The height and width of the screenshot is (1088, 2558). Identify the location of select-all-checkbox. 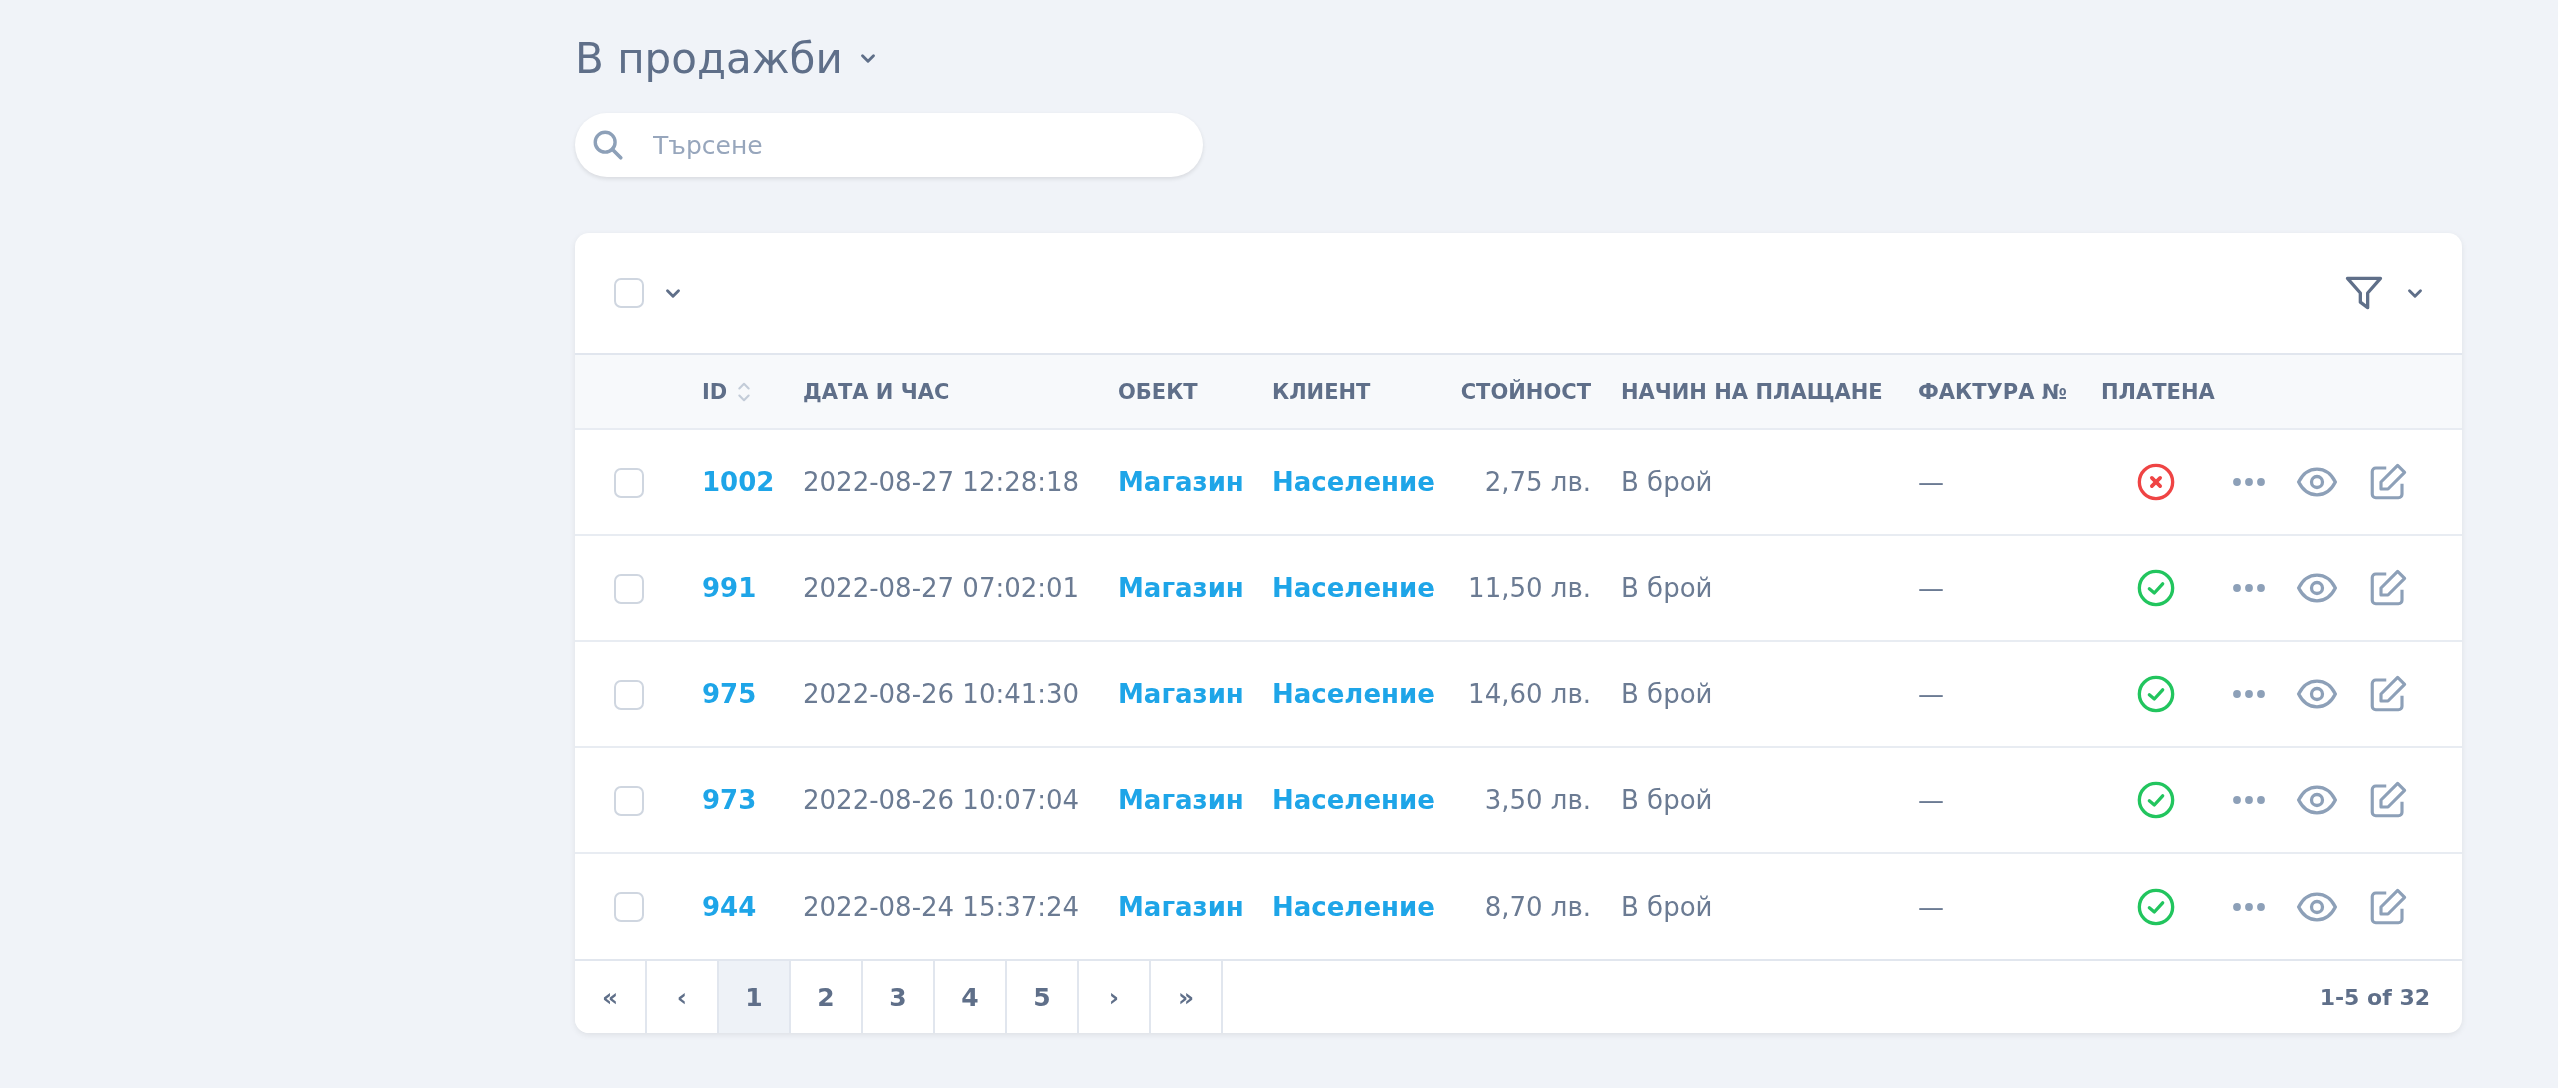
(629, 293).